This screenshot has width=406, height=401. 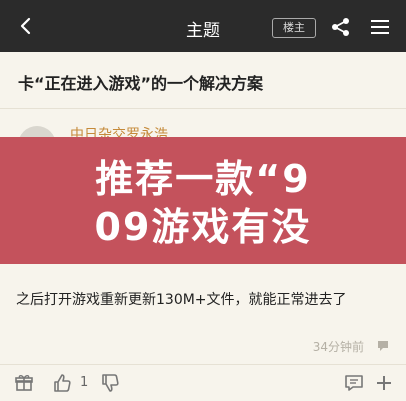 What do you see at coordinates (203, 346) in the screenshot?
I see `reply-meta-row: 34分钟前` at bounding box center [203, 346].